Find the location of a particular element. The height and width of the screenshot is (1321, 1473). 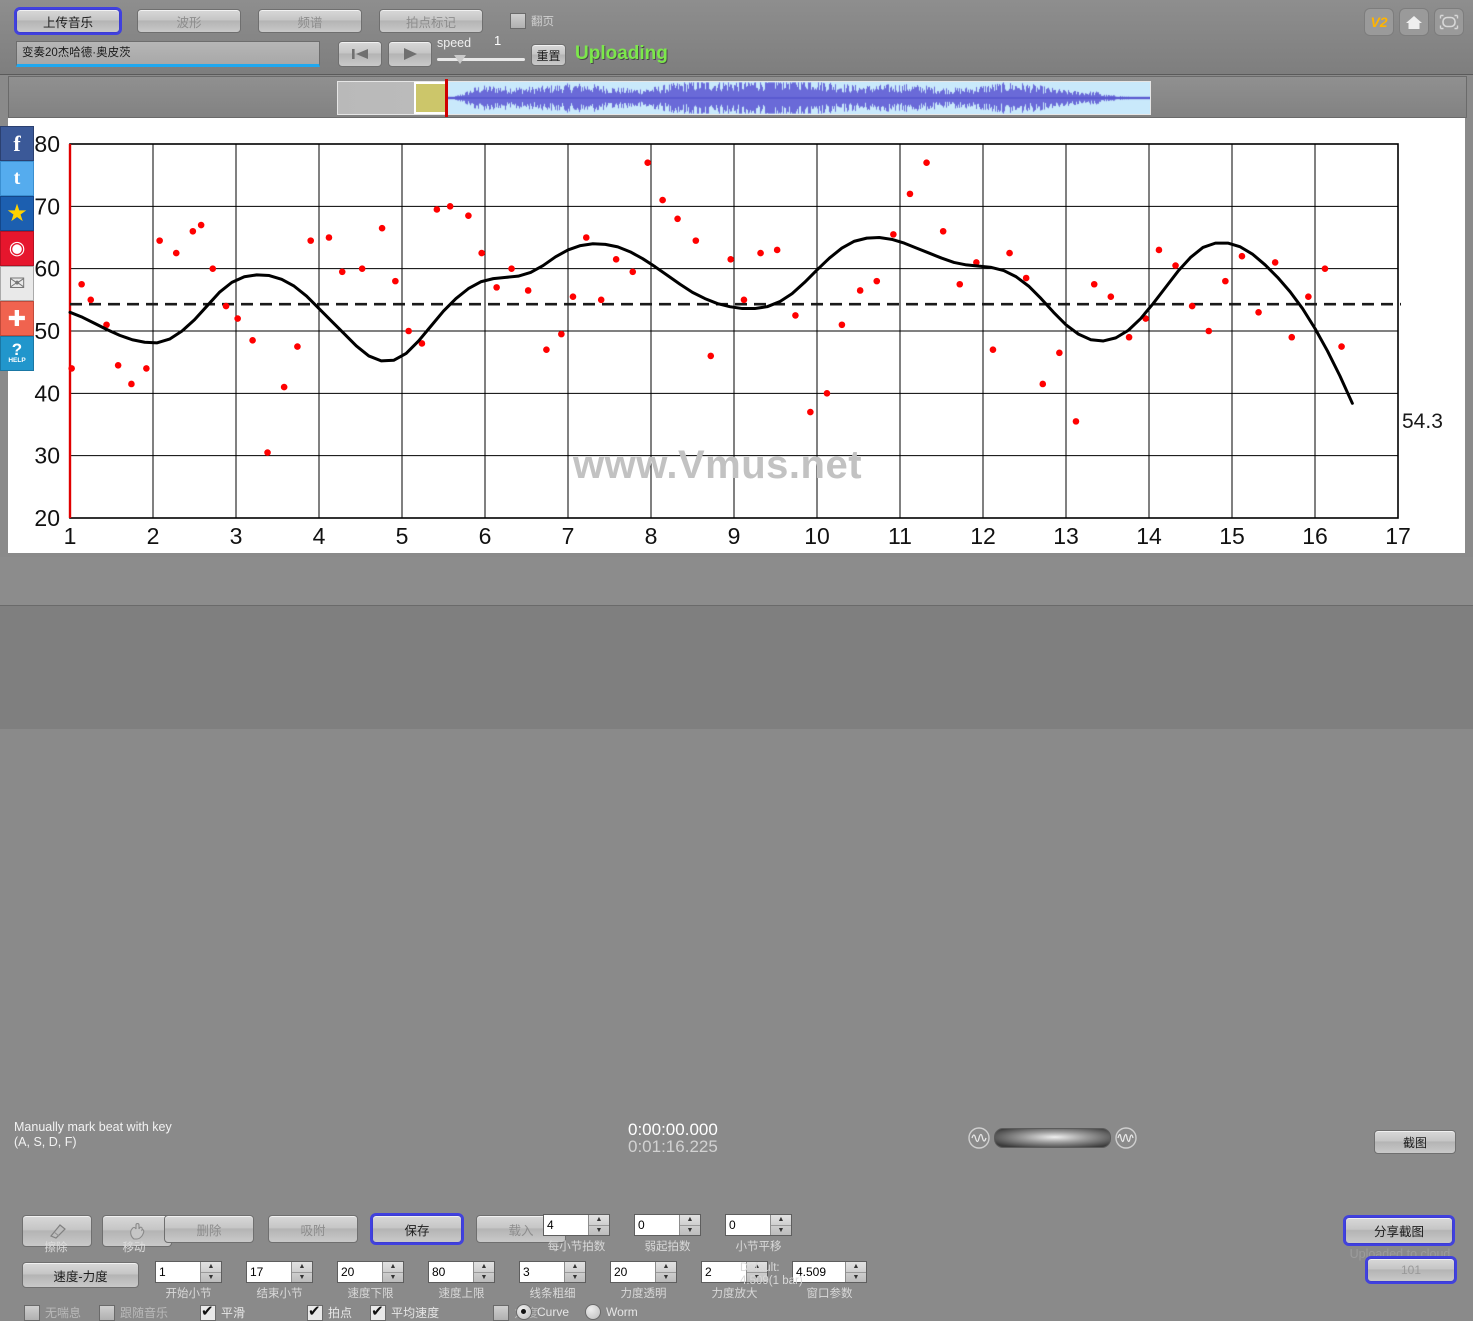

home-glyph is located at coordinates (1414, 22).